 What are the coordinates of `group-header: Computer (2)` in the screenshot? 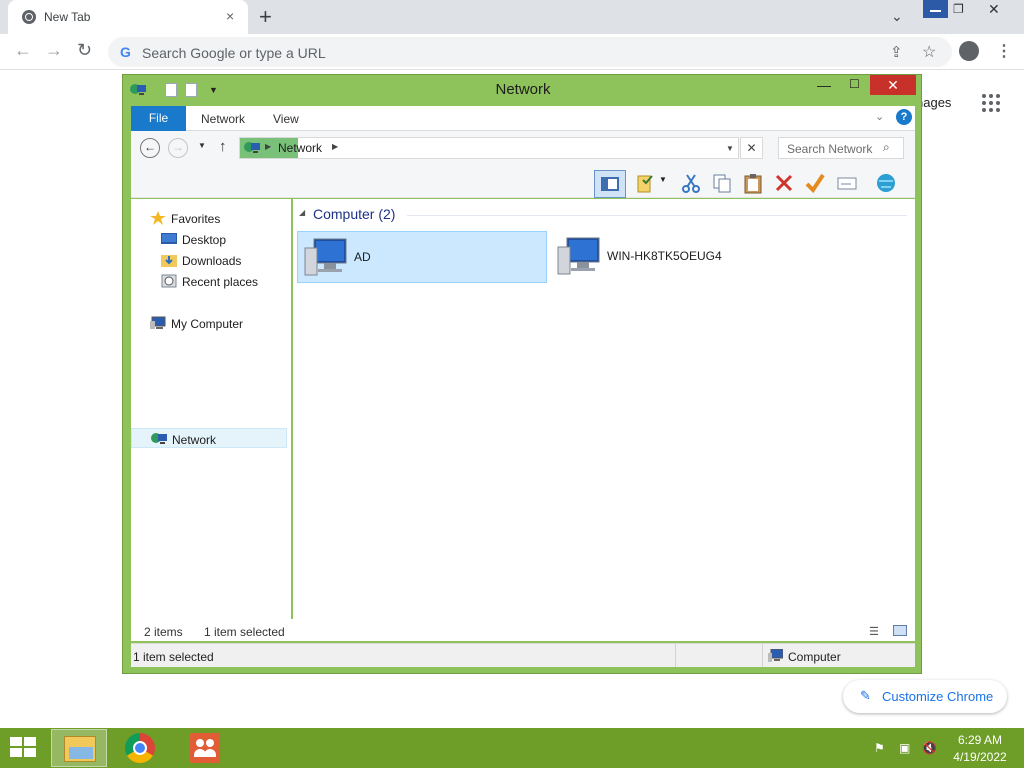 It's located at (354, 214).